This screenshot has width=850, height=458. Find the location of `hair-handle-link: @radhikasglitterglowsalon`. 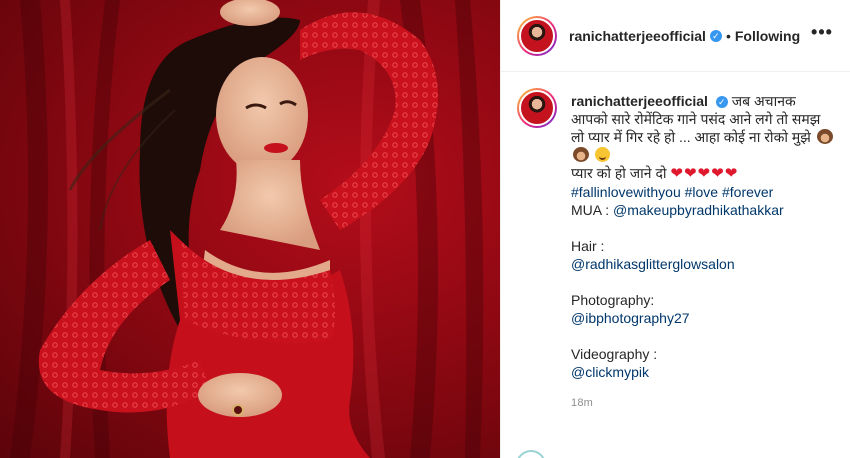

hair-handle-link: @radhikasglitterglowsalon is located at coordinates (702, 264).